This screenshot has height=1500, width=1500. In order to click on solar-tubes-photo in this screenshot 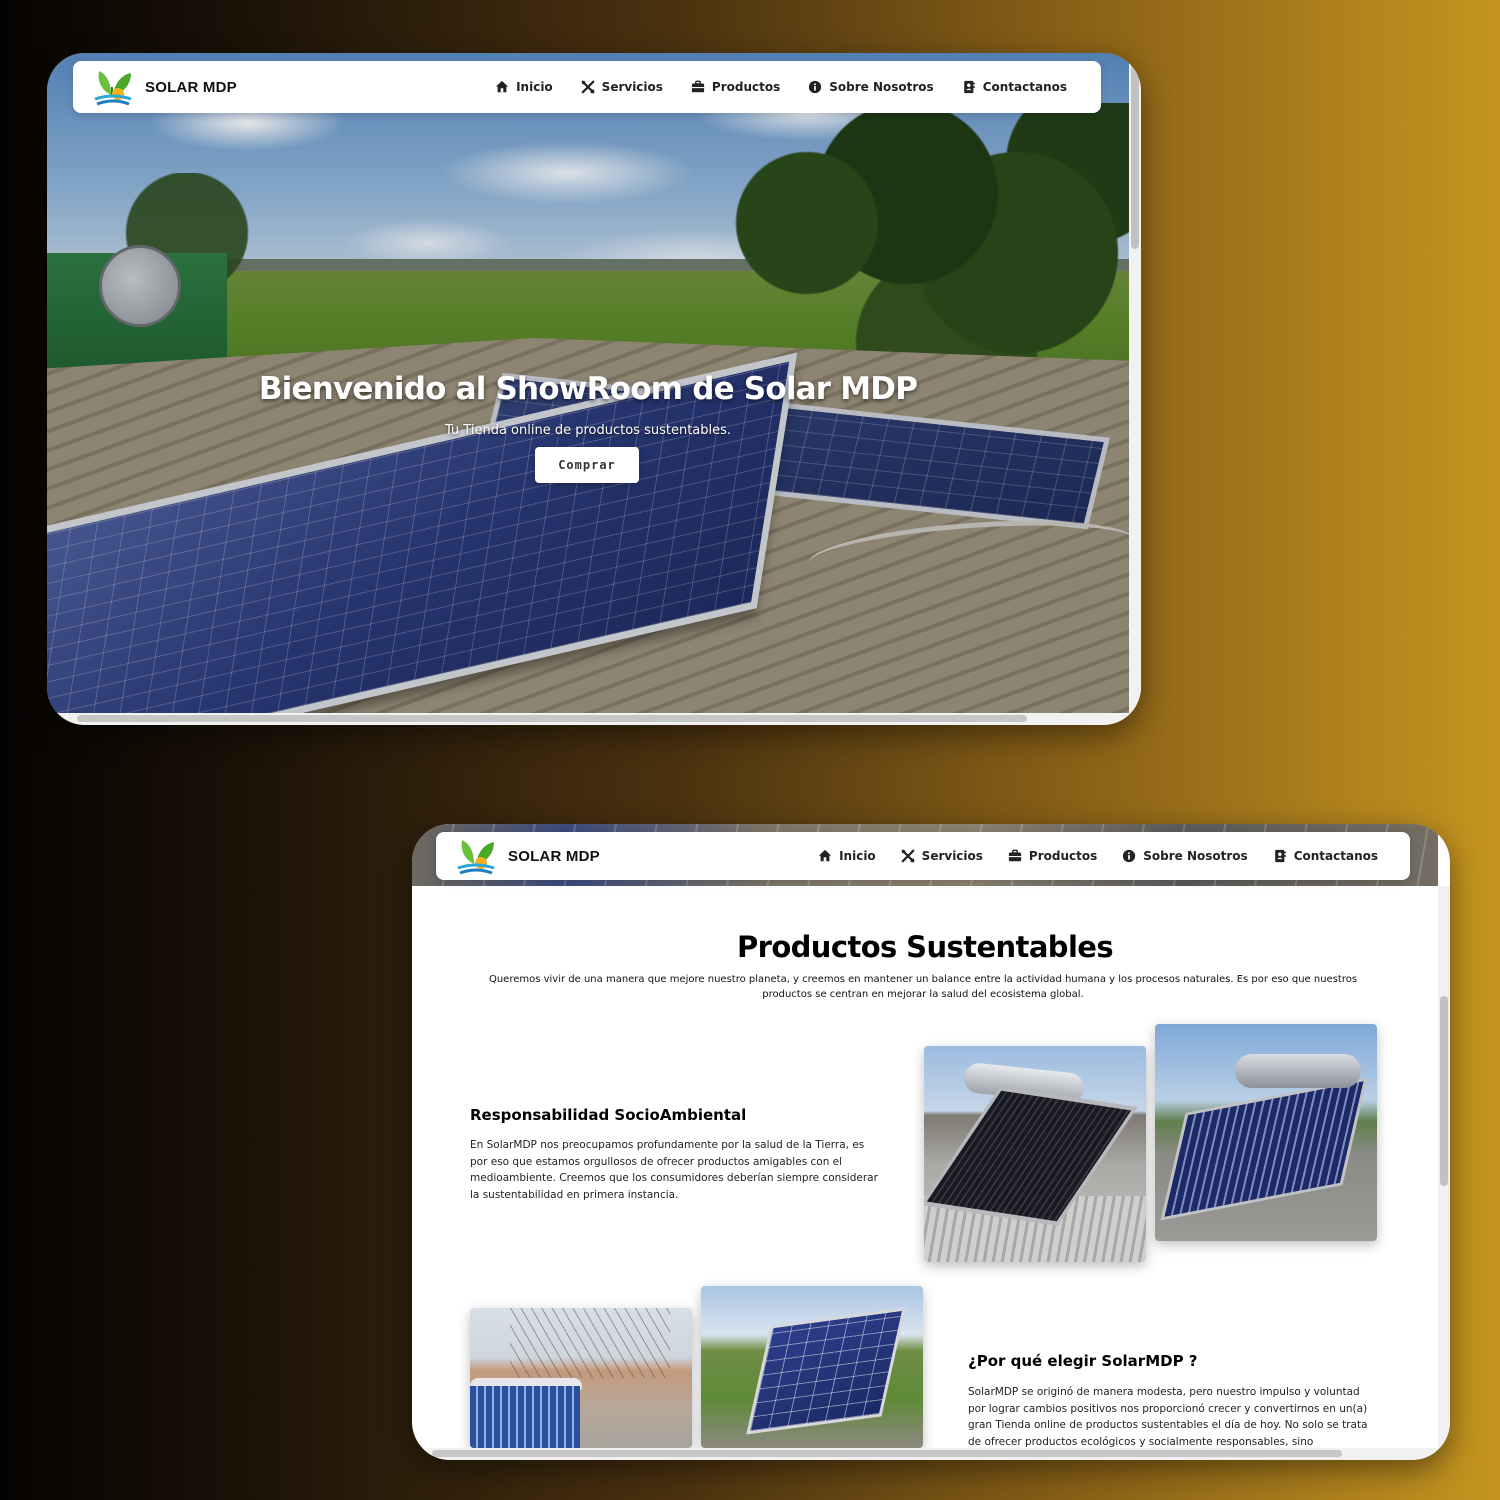, I will do `click(581, 1378)`.